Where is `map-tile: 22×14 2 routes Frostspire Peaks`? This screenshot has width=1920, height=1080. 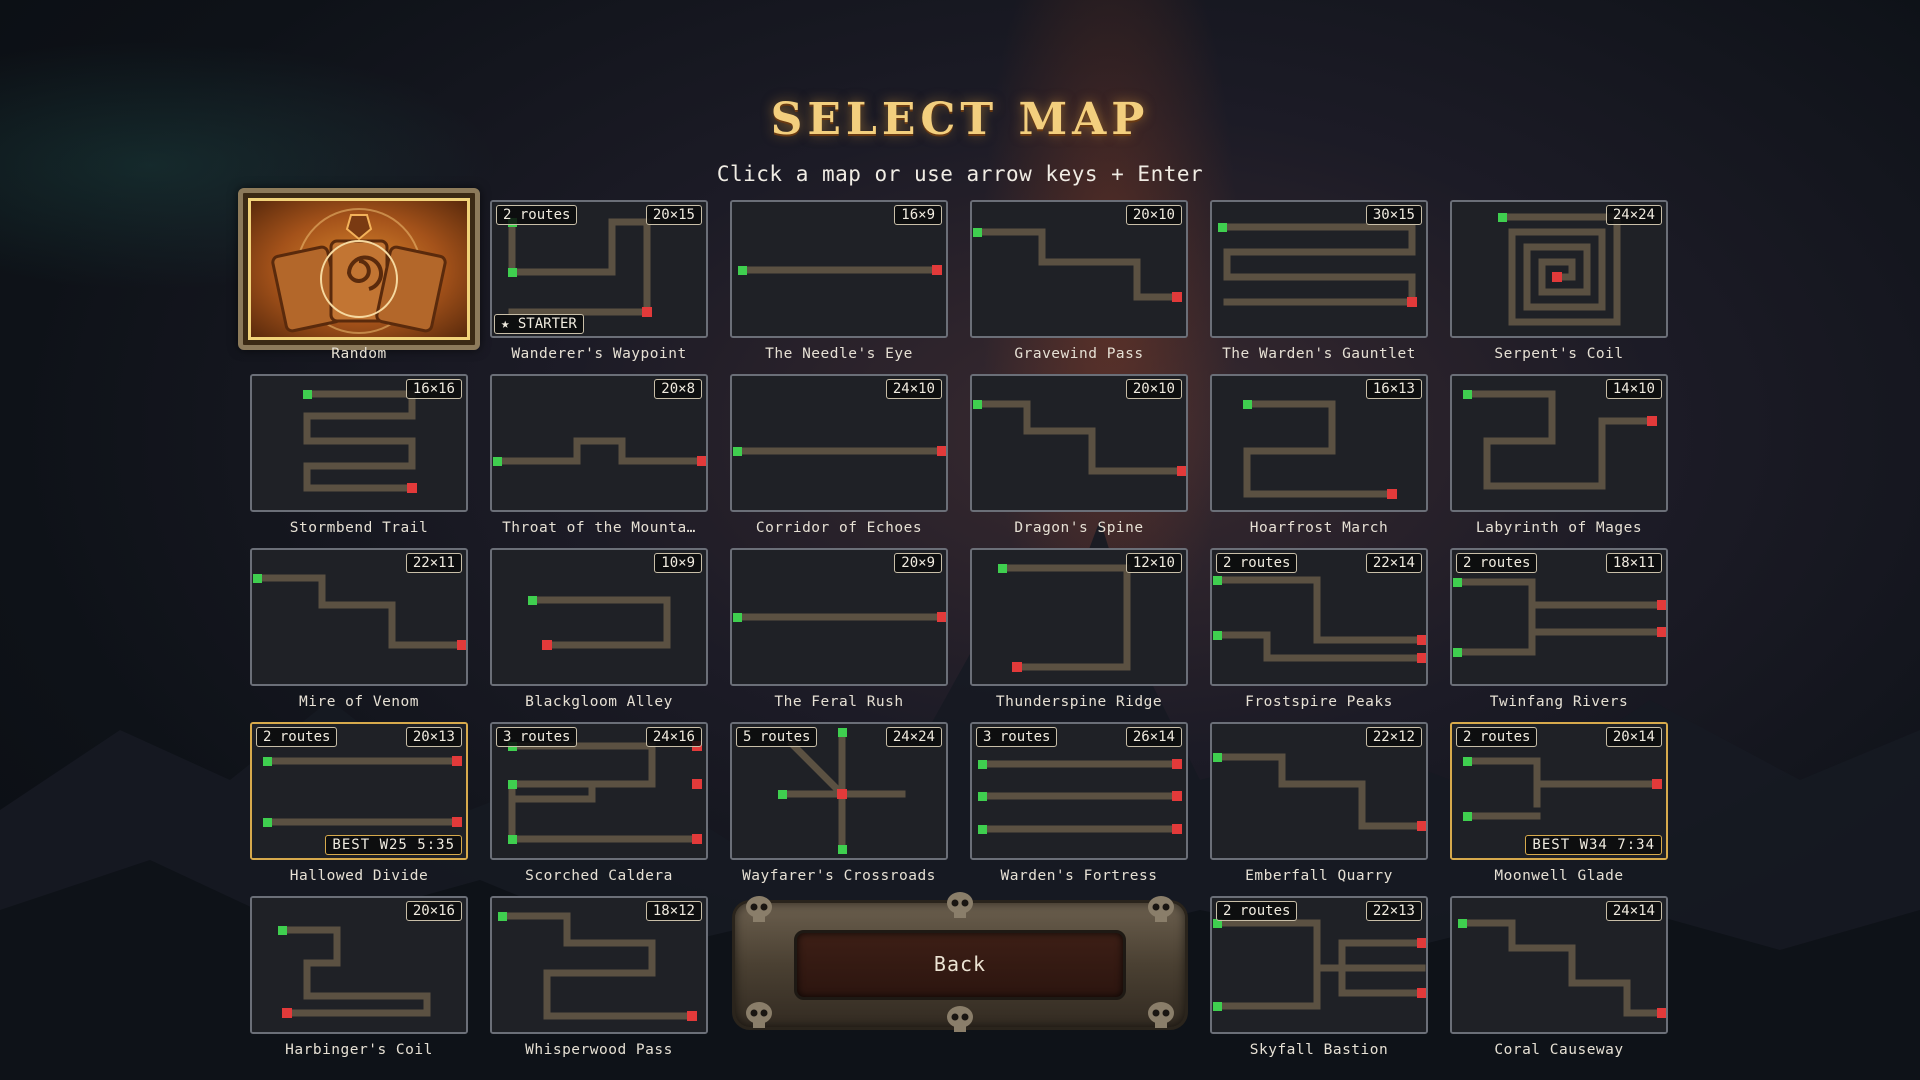 map-tile: 22×14 2 routes Frostspire Peaks is located at coordinates (1319, 629).